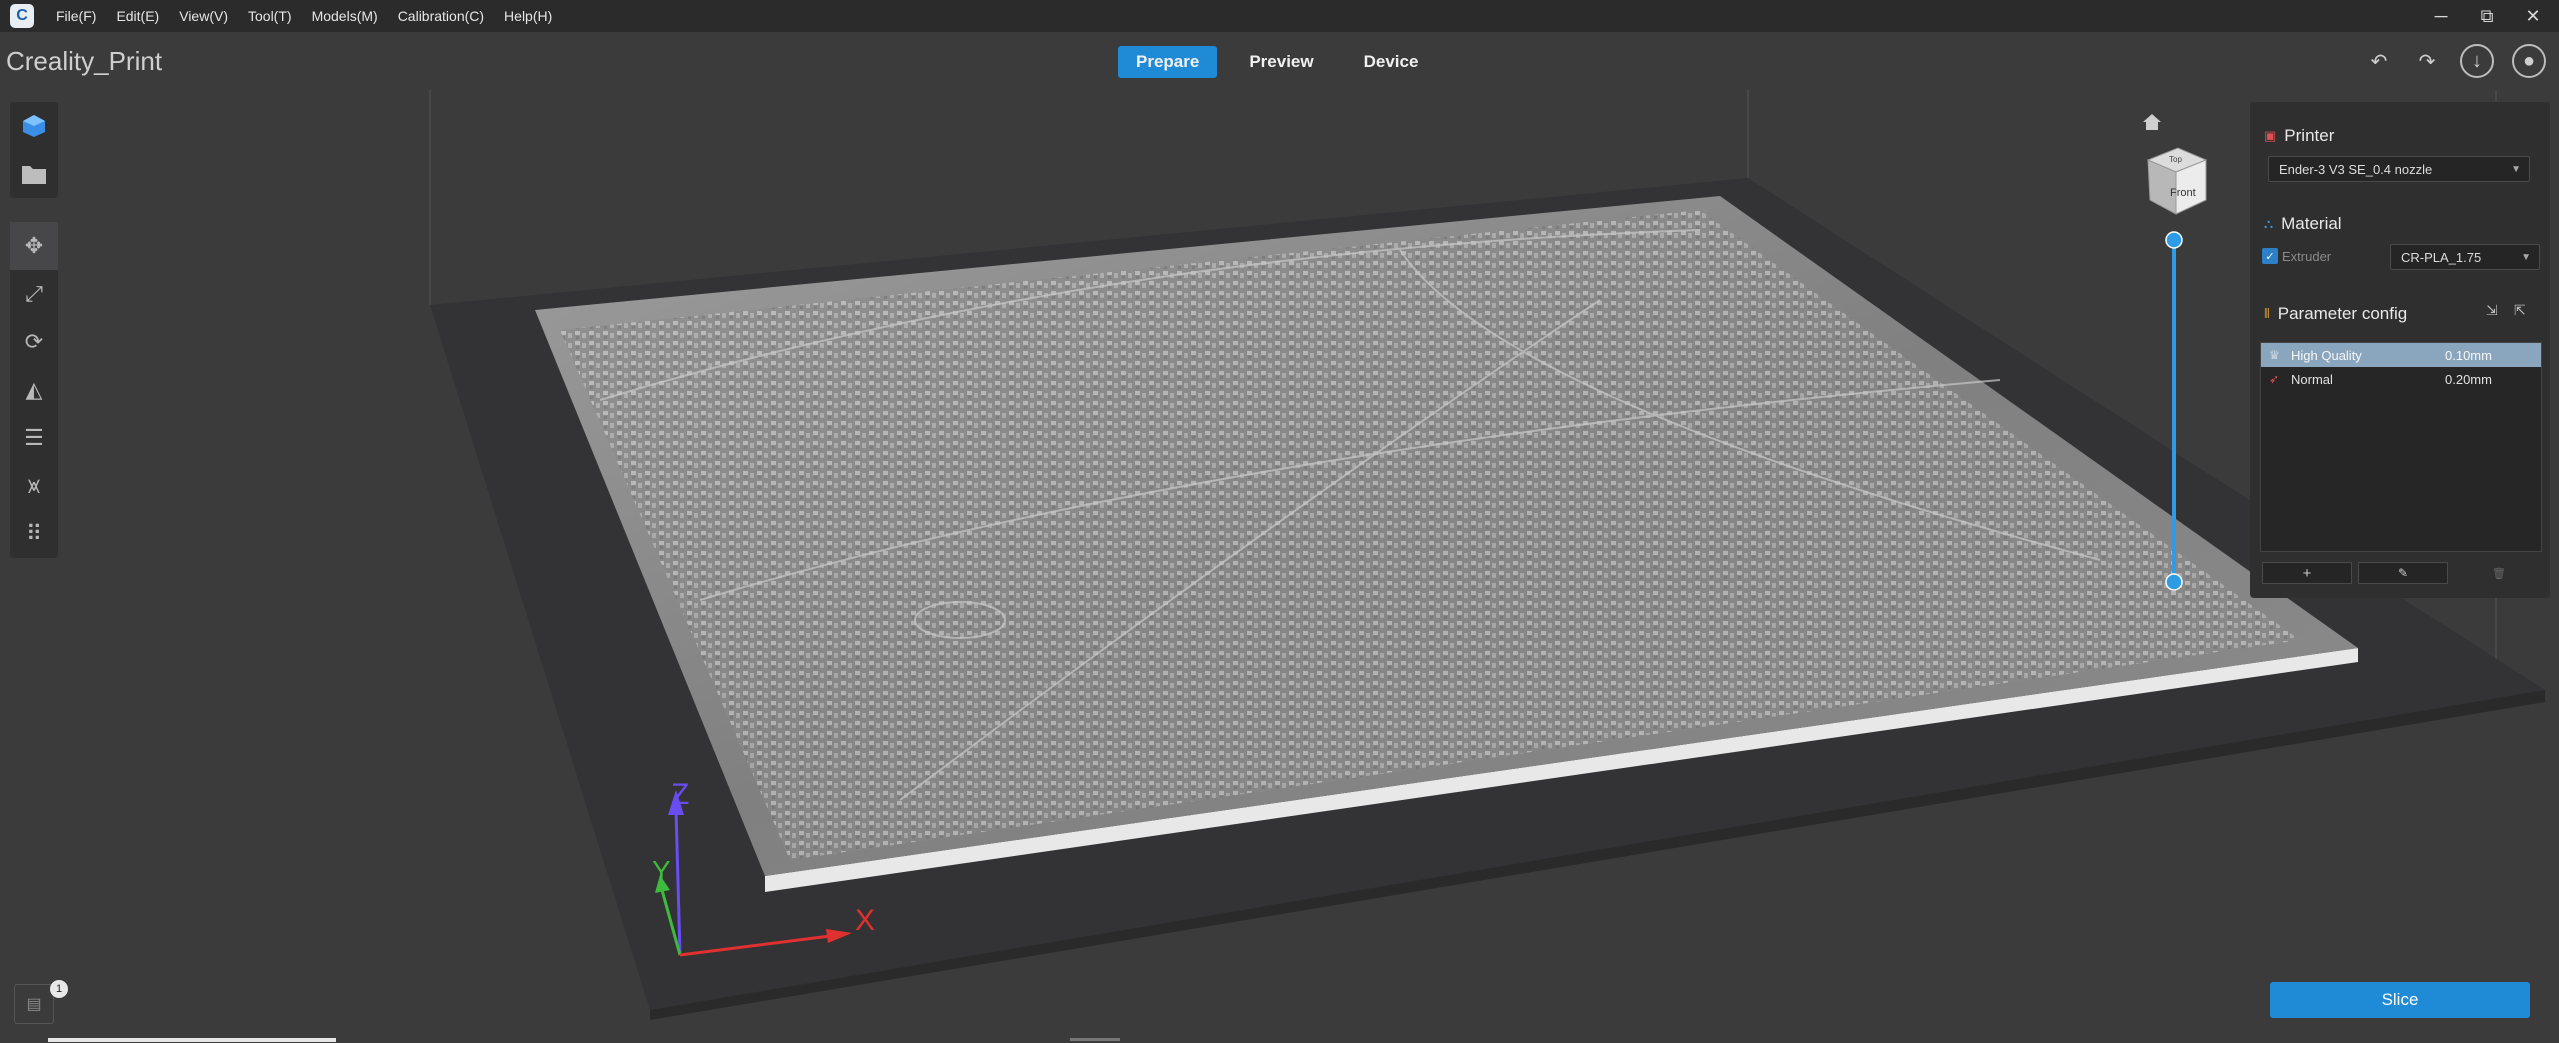  I want to click on param-value: 0.20mm, so click(2468, 379).